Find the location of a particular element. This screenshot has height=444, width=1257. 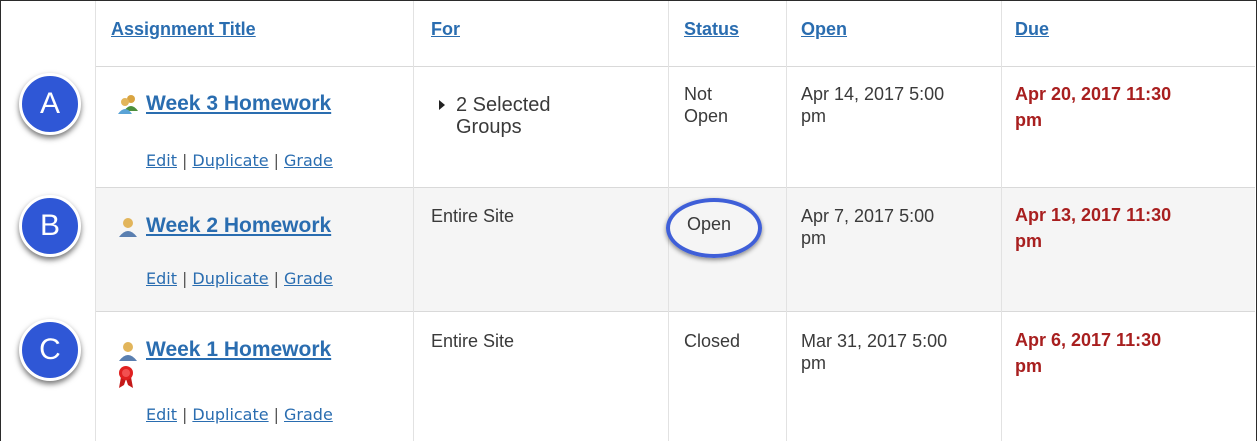

status-text: Open is located at coordinates (709, 224).